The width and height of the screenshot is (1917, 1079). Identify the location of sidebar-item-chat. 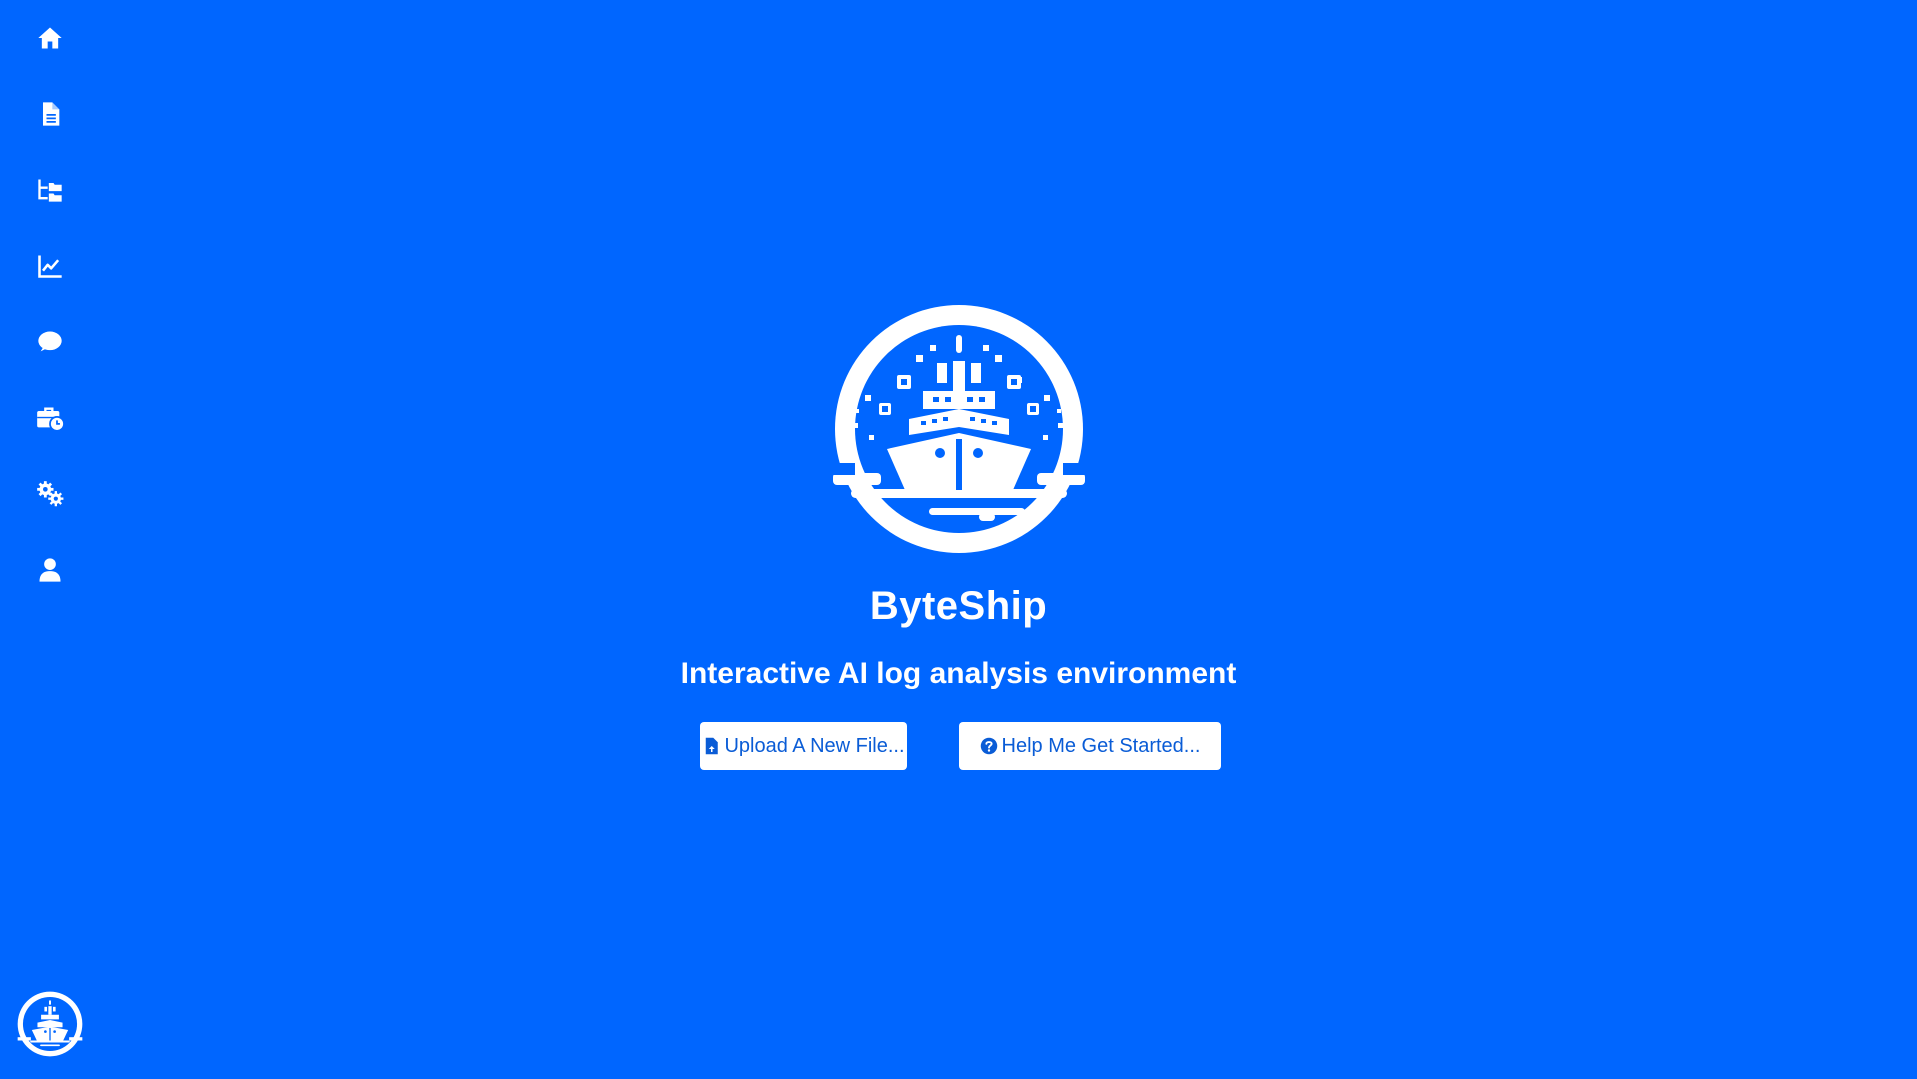
(50, 342).